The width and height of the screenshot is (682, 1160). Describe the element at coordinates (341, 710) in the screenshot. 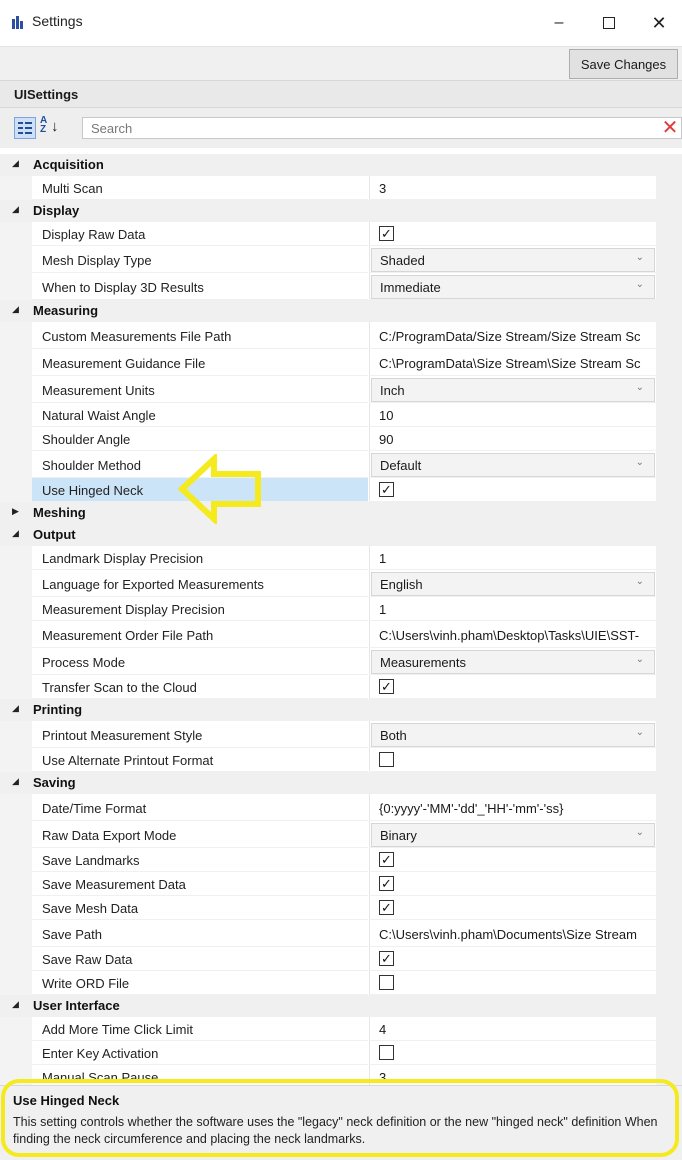

I see `category-printing: ◢ Printing` at that location.